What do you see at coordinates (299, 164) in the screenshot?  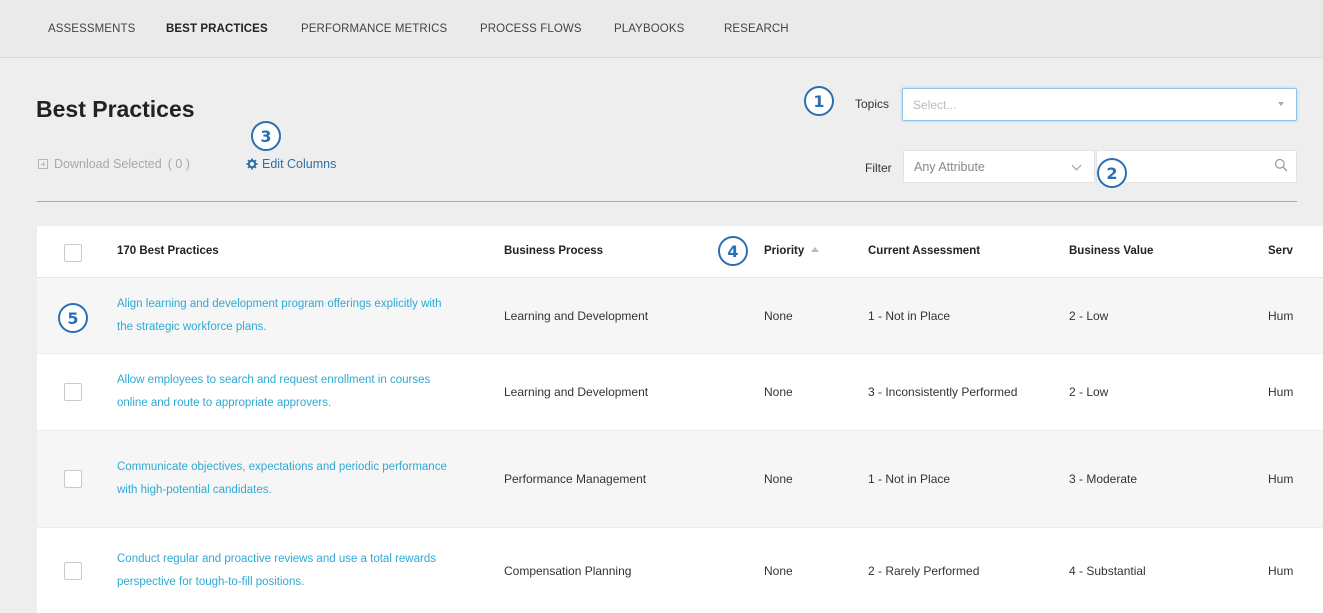 I see `edit-columns-label: Edit Columns` at bounding box center [299, 164].